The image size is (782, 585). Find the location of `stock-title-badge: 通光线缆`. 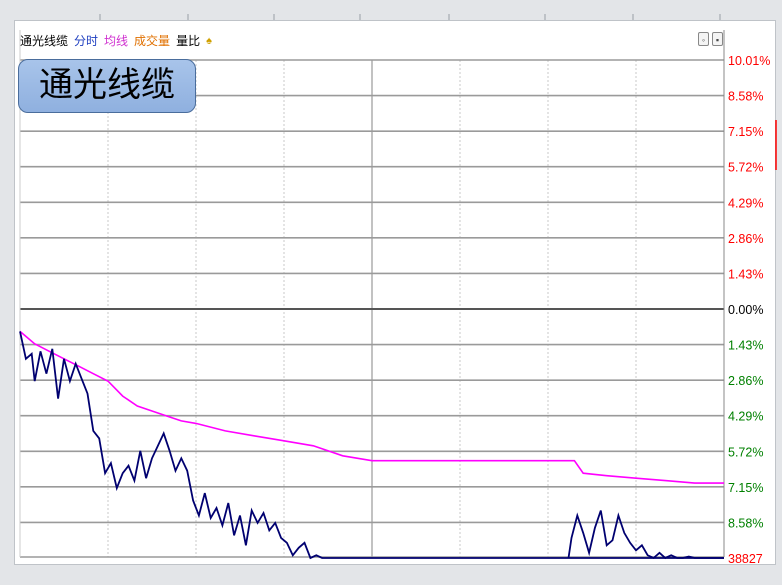

stock-title-badge: 通光线缆 is located at coordinates (107, 86).